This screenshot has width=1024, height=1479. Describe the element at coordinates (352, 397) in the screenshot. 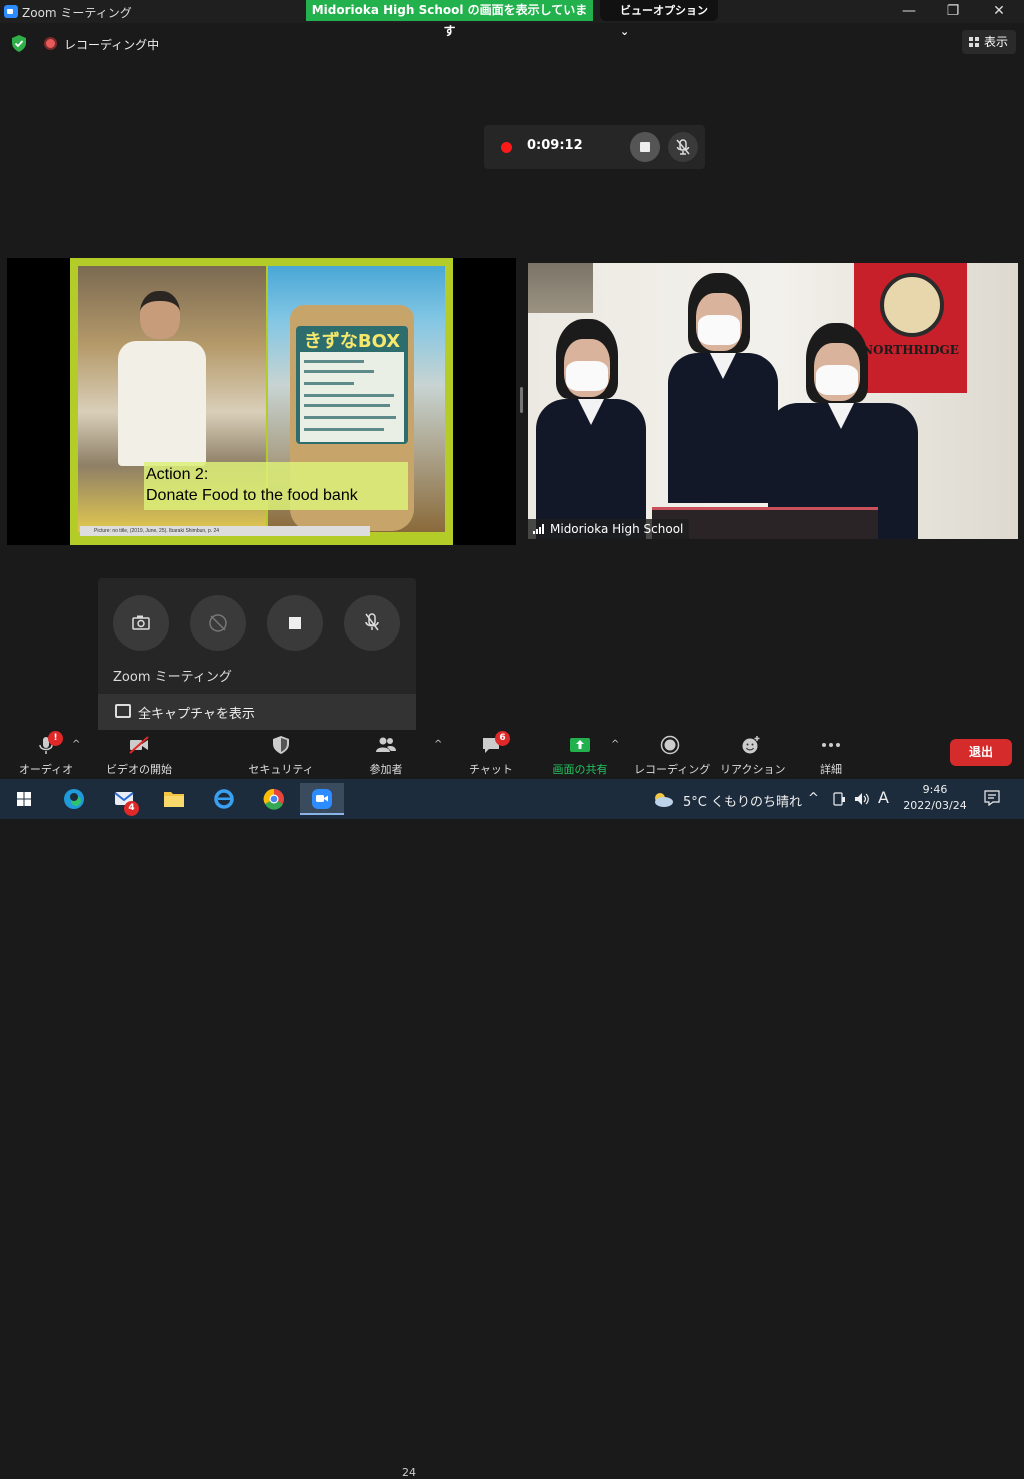

I see `can-notice-paper` at that location.